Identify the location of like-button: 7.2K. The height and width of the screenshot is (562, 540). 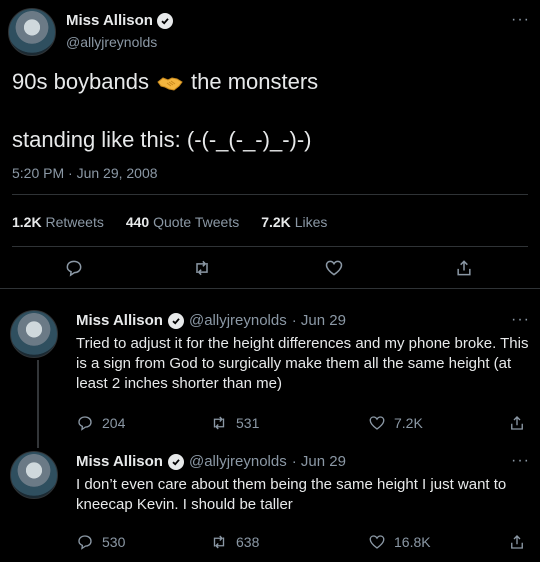
(395, 423).